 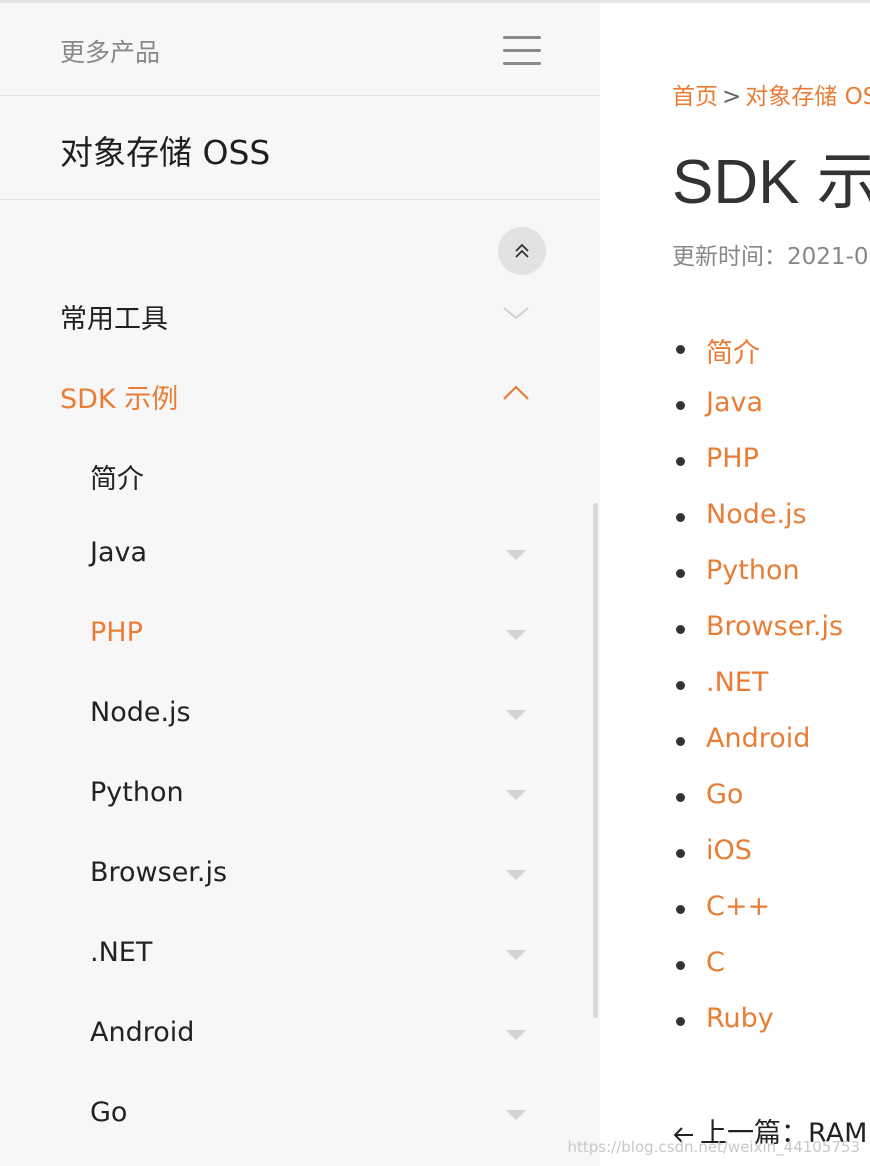 I want to click on toc-link: Ruby, so click(x=740, y=1018).